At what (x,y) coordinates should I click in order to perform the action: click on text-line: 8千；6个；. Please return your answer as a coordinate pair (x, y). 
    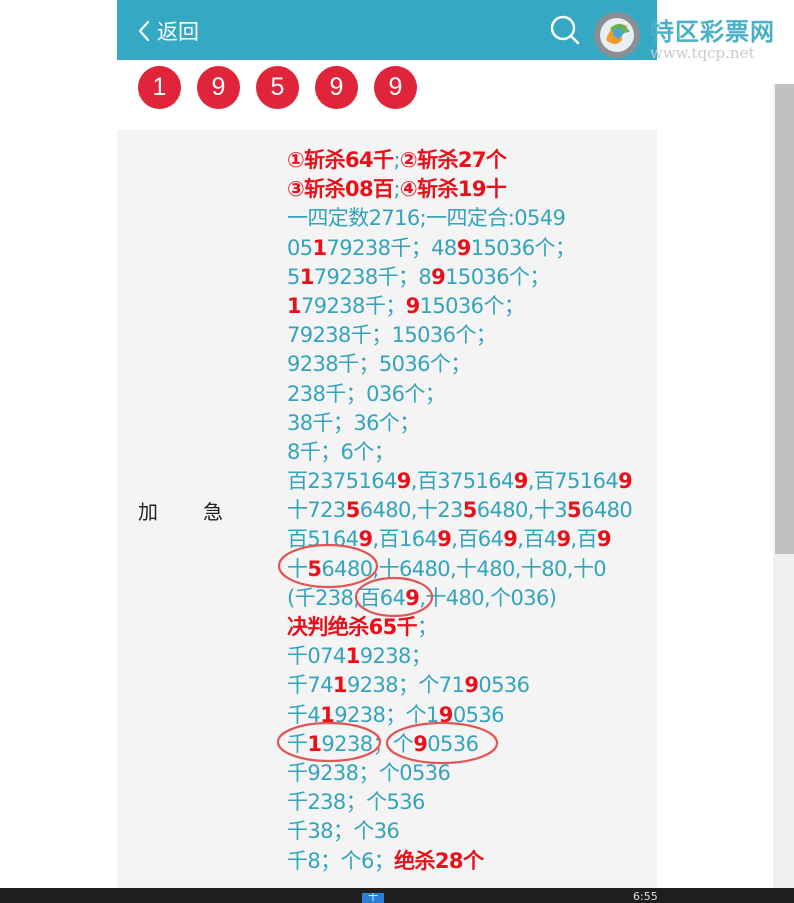
    Looking at the image, I should click on (471, 452).